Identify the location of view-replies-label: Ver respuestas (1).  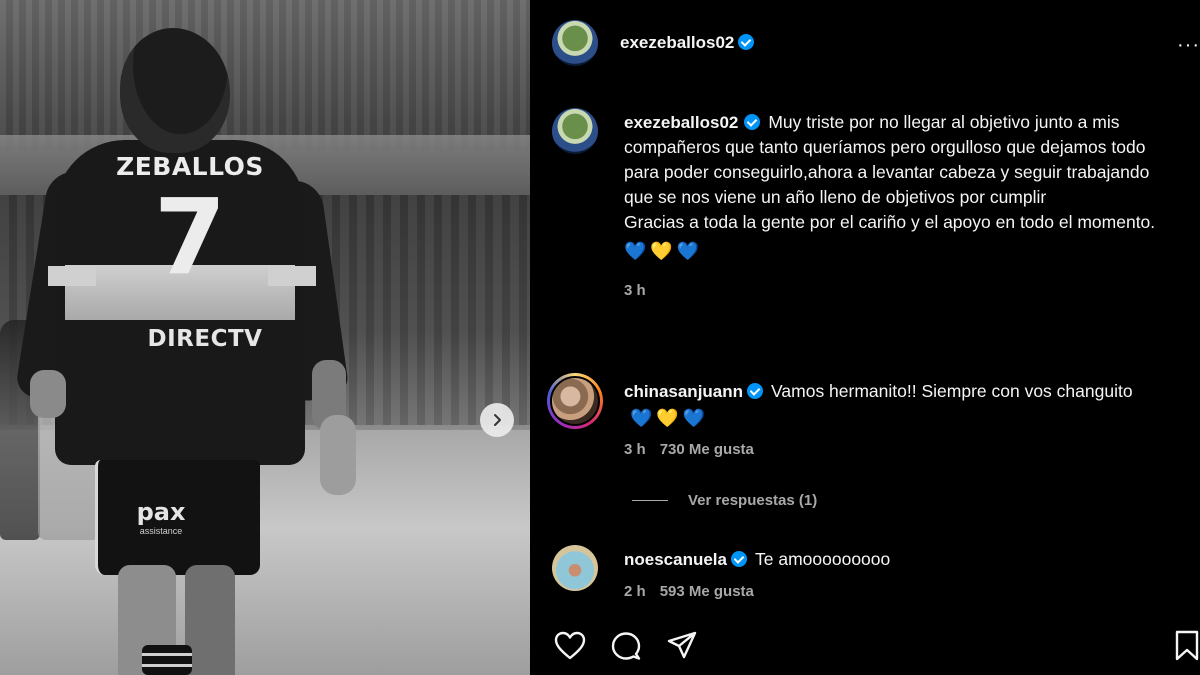
(752, 500).